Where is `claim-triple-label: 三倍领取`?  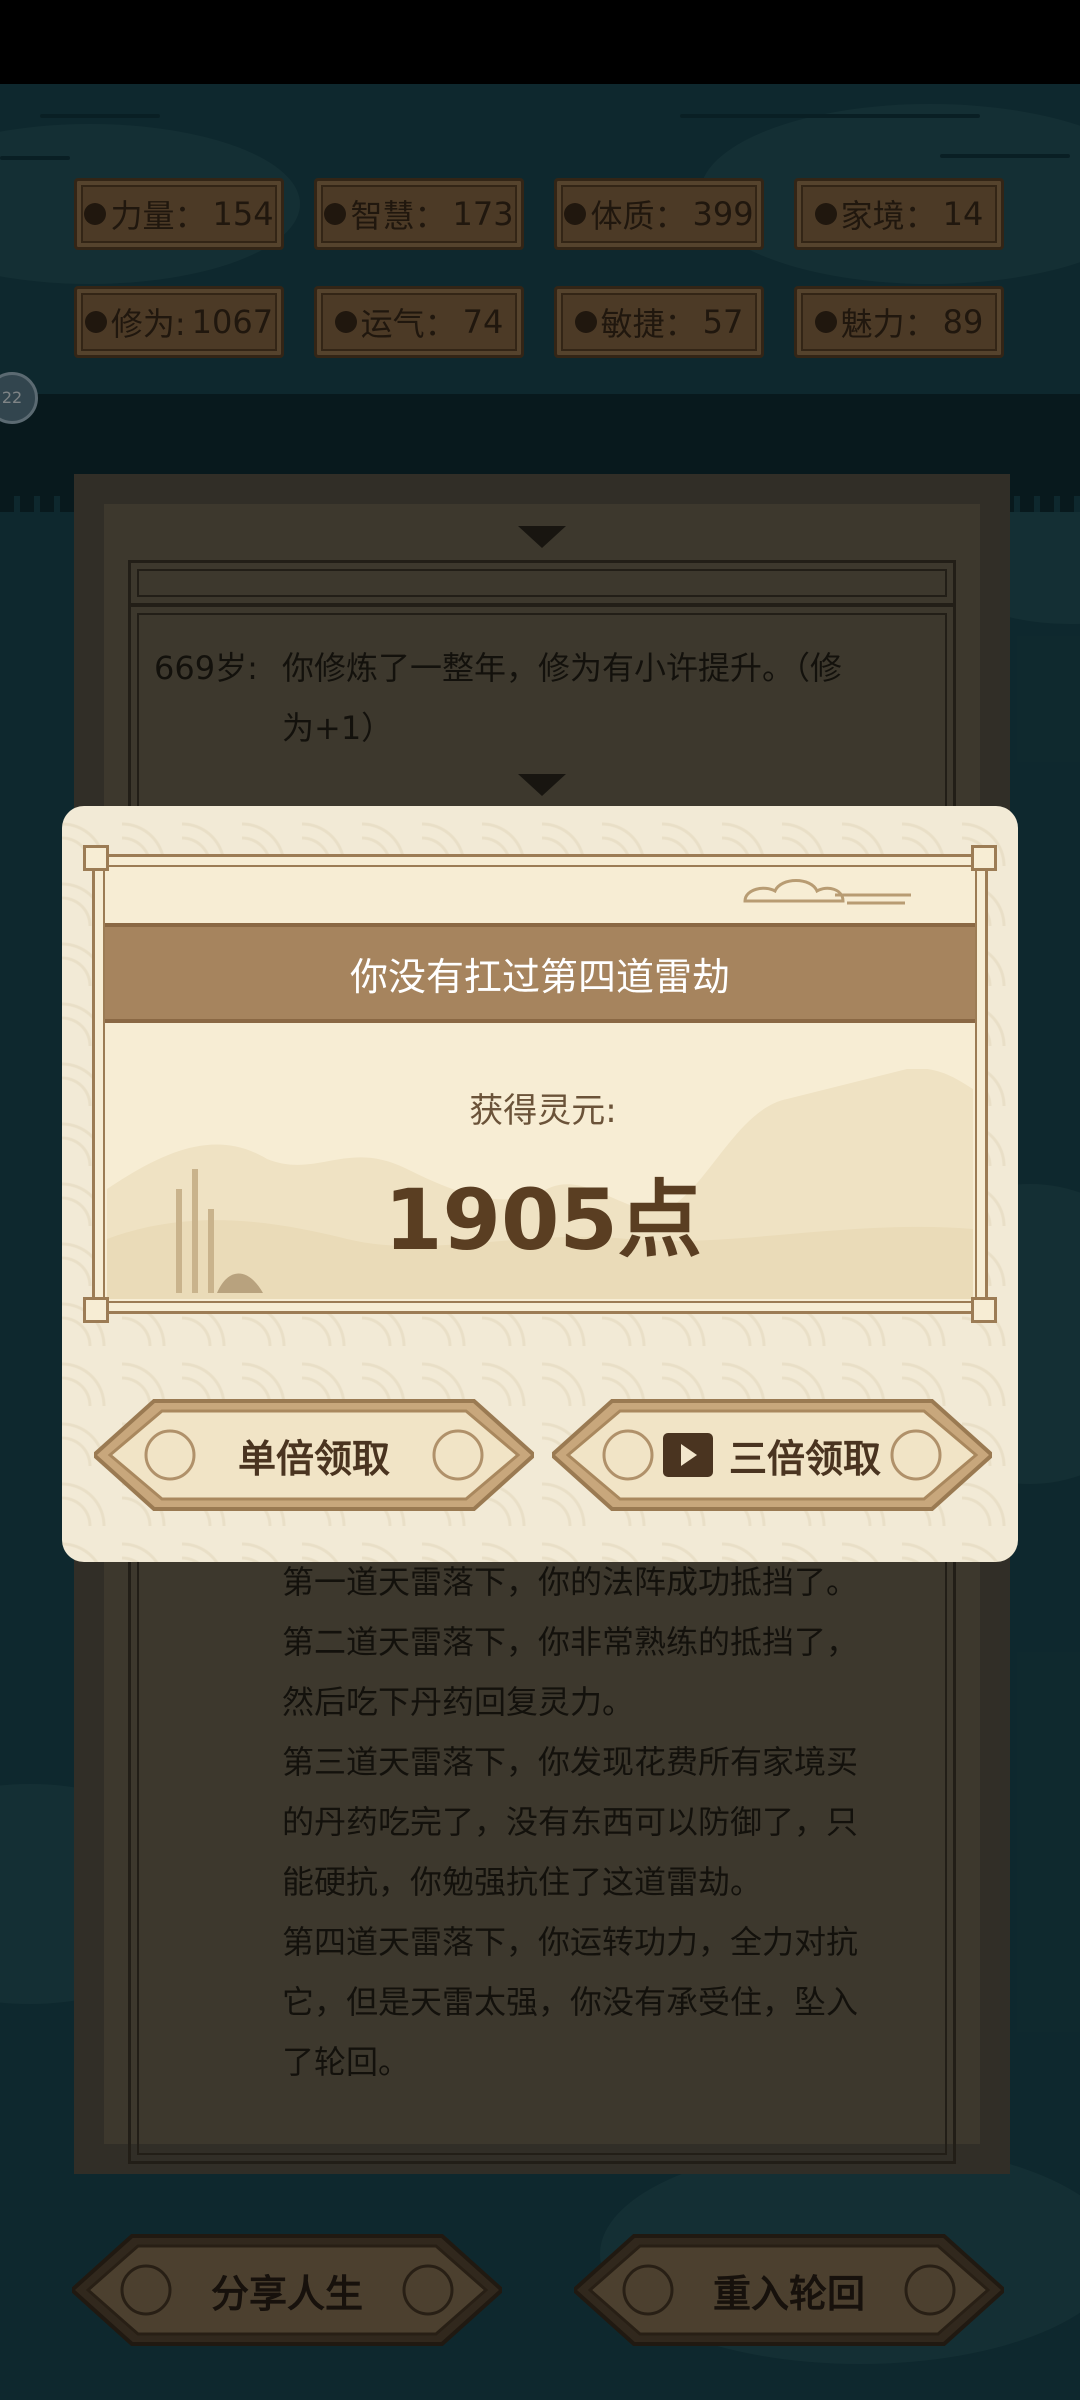 claim-triple-label: 三倍领取 is located at coordinates (804, 1458).